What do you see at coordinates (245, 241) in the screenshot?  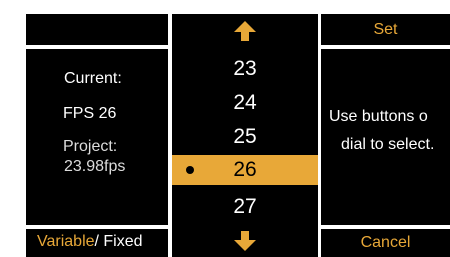 I see `arrow-down-icon` at bounding box center [245, 241].